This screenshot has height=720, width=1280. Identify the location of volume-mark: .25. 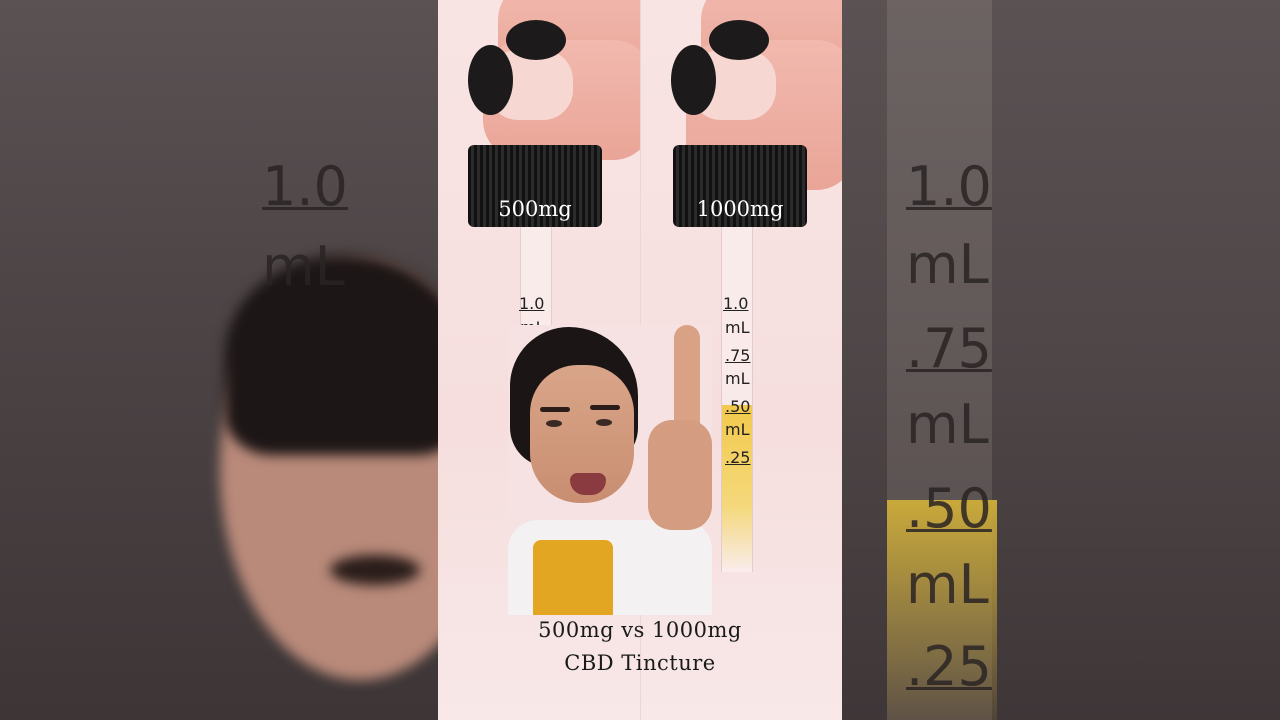
(738, 457).